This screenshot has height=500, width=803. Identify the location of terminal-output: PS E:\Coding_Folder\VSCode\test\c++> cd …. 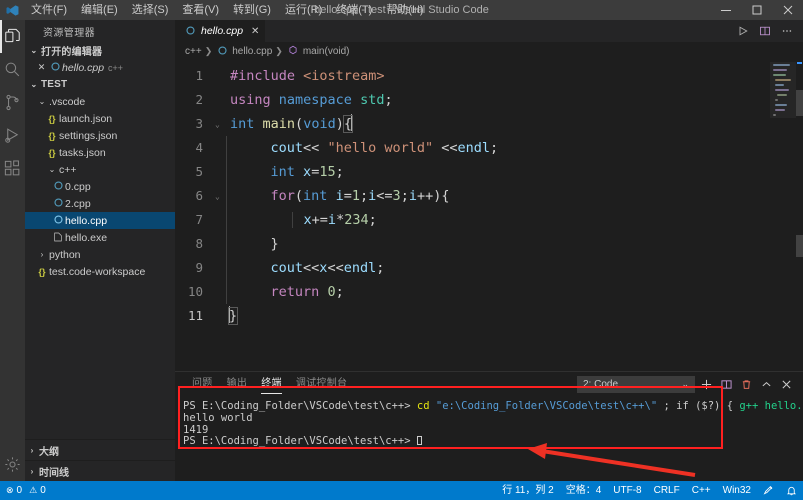
(489, 438).